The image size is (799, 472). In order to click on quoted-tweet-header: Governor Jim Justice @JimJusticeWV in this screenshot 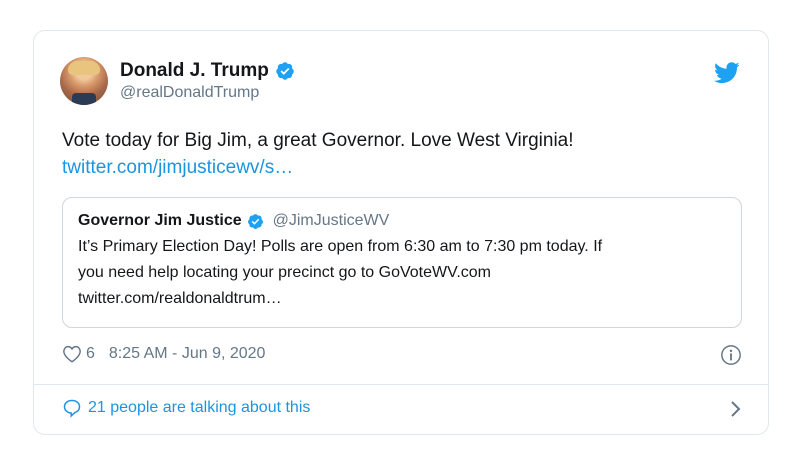, I will do `click(402, 221)`.